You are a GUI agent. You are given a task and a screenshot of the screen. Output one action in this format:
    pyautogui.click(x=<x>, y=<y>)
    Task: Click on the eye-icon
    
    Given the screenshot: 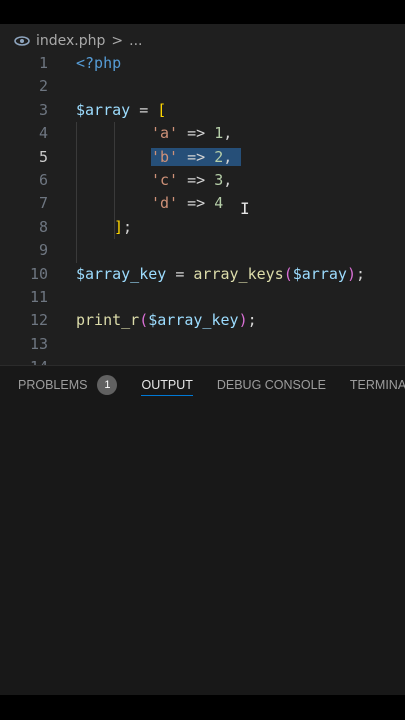 What is the action you would take?
    pyautogui.click(x=22, y=41)
    